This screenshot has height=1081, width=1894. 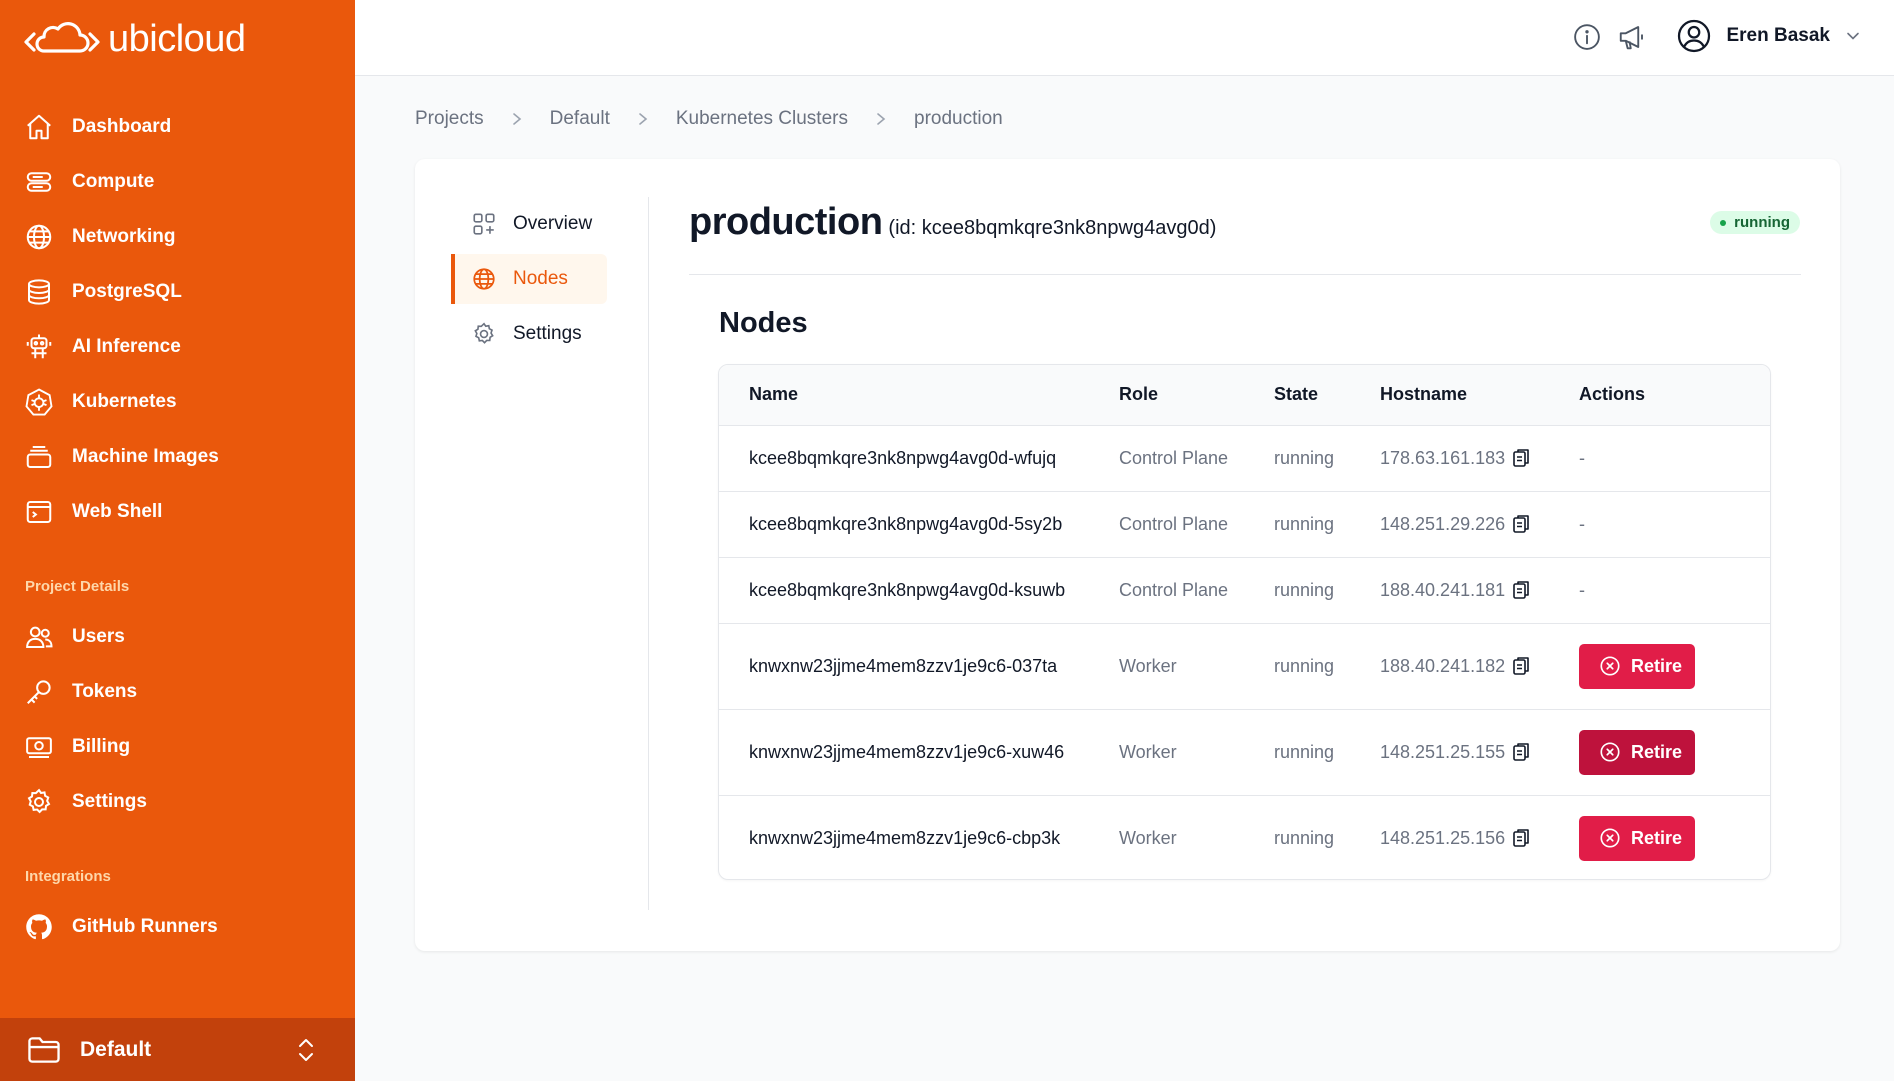 I want to click on github-icon, so click(x=39, y=927).